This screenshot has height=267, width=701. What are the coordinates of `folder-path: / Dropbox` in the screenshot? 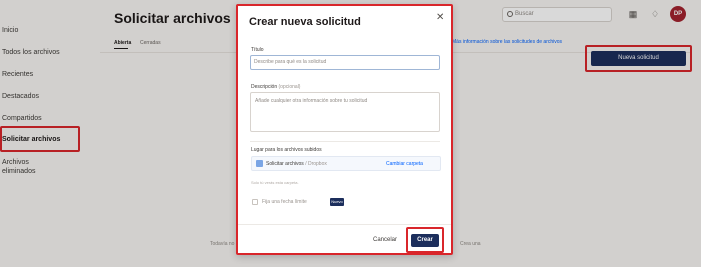 It's located at (316, 164).